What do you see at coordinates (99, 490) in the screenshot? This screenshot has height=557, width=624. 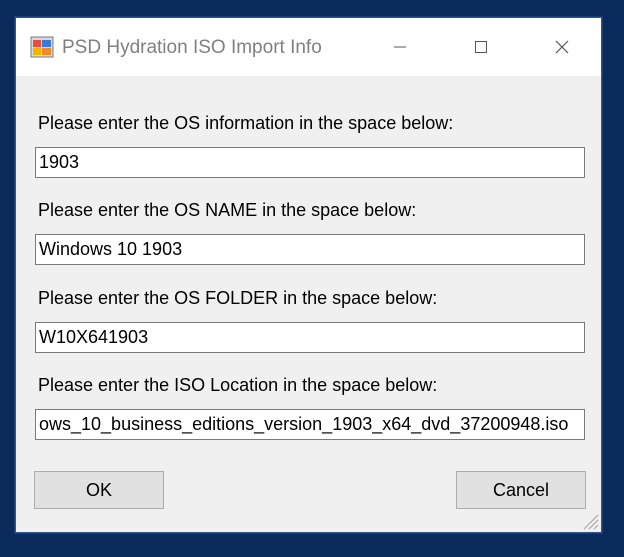 I see `ok-button: OK` at bounding box center [99, 490].